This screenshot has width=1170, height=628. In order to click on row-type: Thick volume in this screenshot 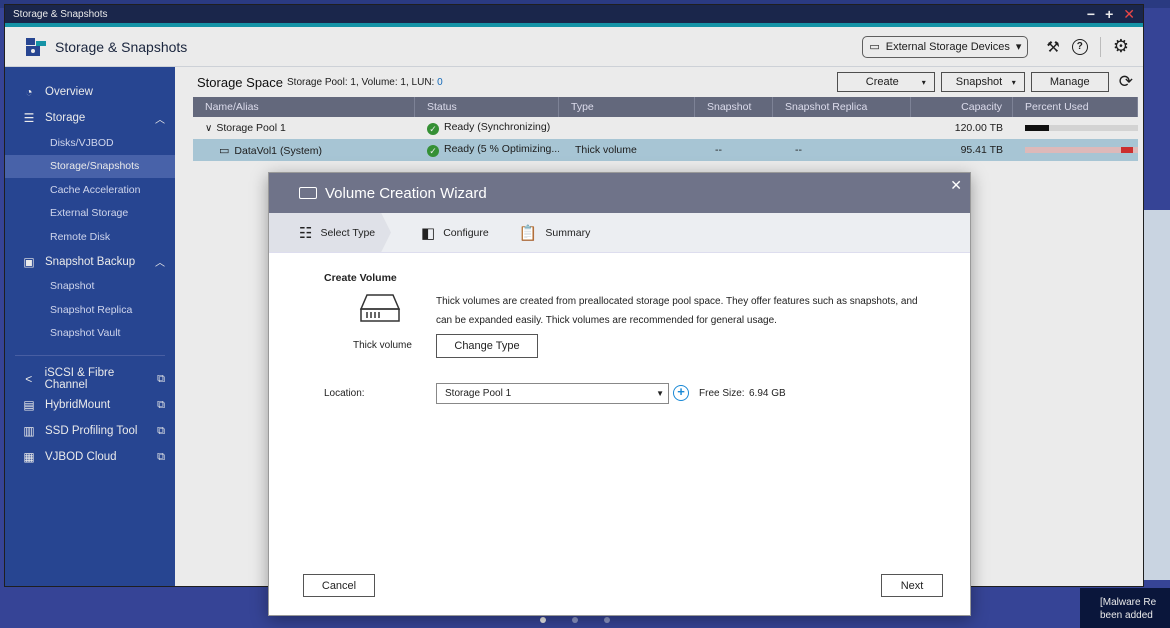, I will do `click(606, 150)`.